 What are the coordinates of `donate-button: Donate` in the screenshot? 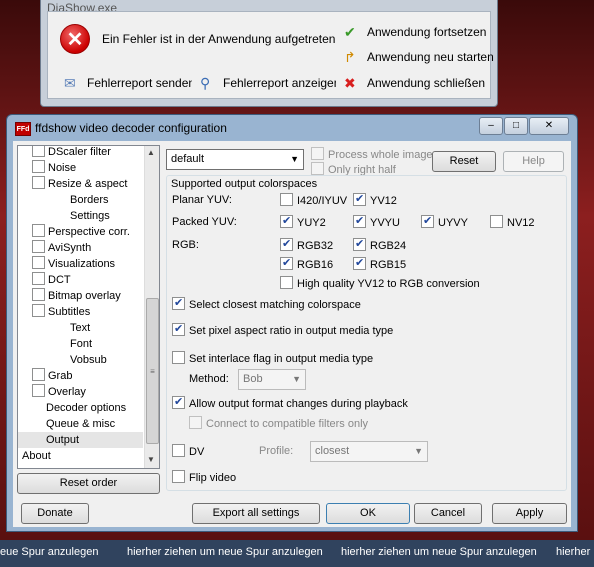 It's located at (55, 513).